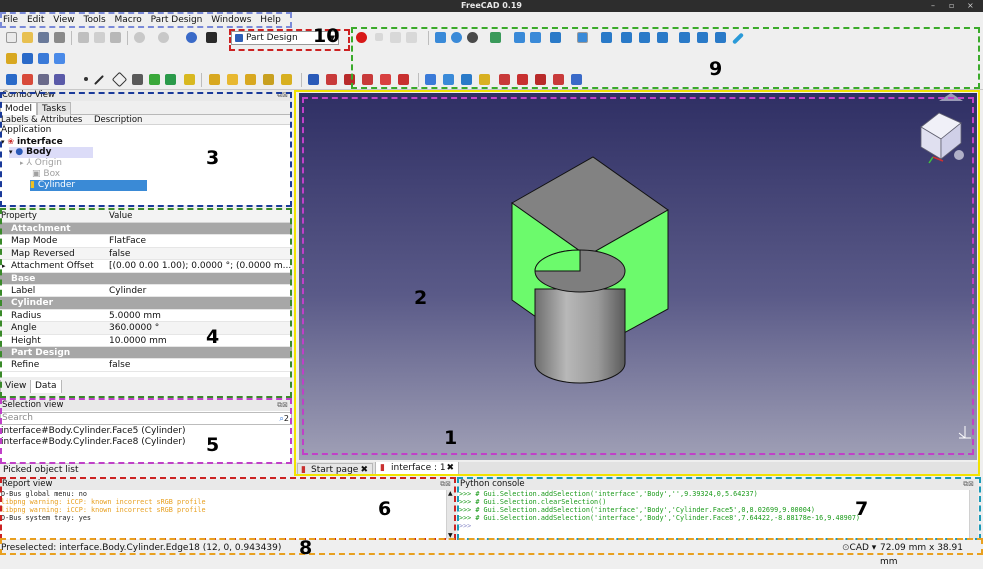 Image resolution: width=983 pixels, height=569 pixels. What do you see at coordinates (86, 79) in the screenshot?
I see `datum-point-icon` at bounding box center [86, 79].